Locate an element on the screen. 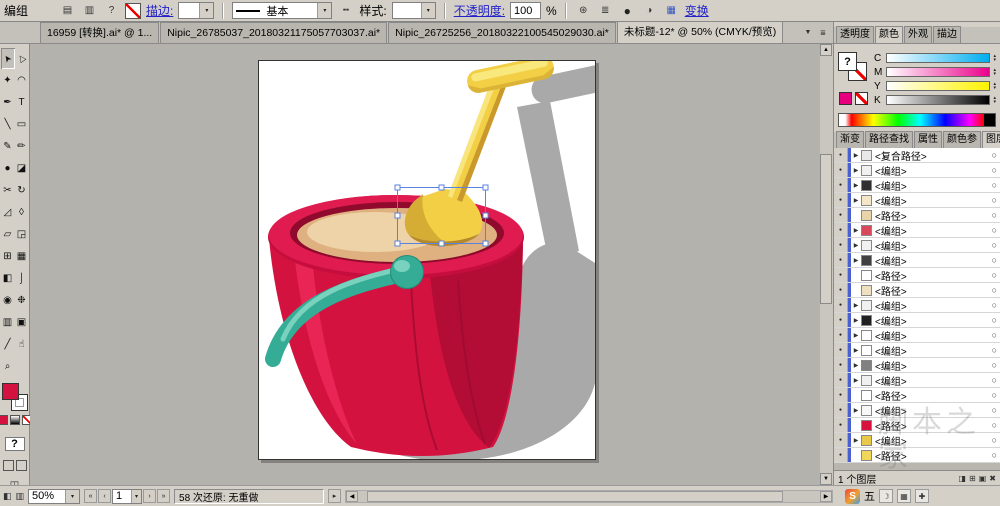  recolor-sphere-icon: ● is located at coordinates (627, 10).